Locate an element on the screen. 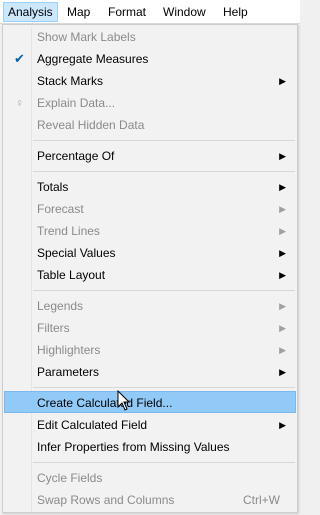 The width and height of the screenshot is (320, 515). menu-analysis: Analysis is located at coordinates (30, 12).